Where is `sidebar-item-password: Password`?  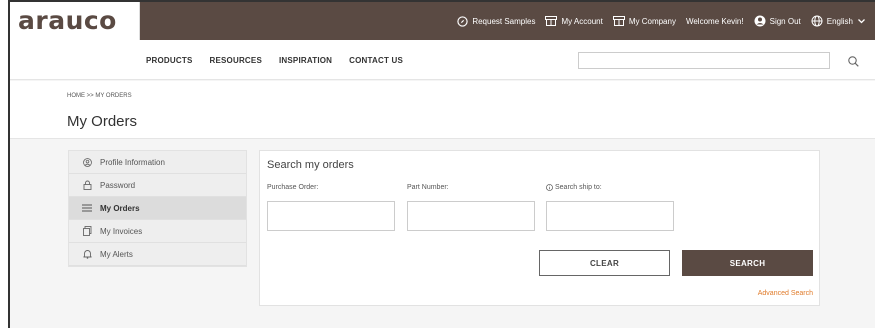
sidebar-item-password: Password is located at coordinates (157, 185).